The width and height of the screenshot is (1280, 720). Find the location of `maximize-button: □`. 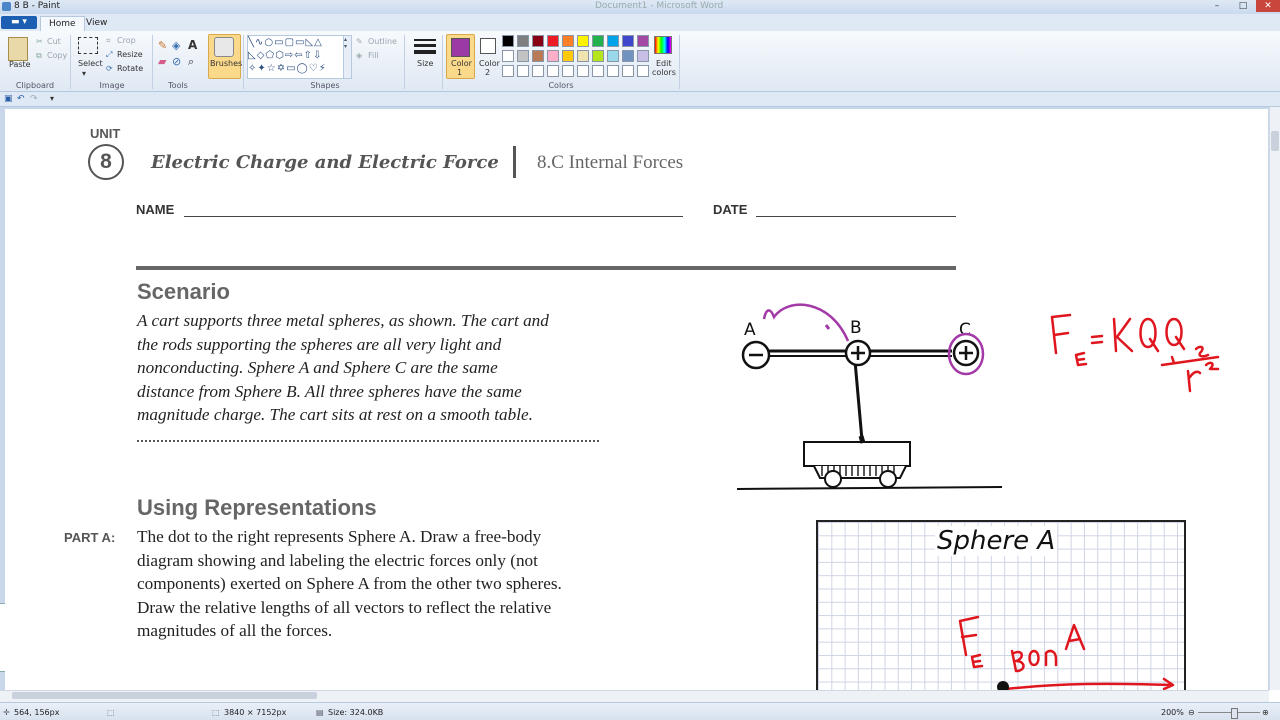

maximize-button: □ is located at coordinates (1243, 6).